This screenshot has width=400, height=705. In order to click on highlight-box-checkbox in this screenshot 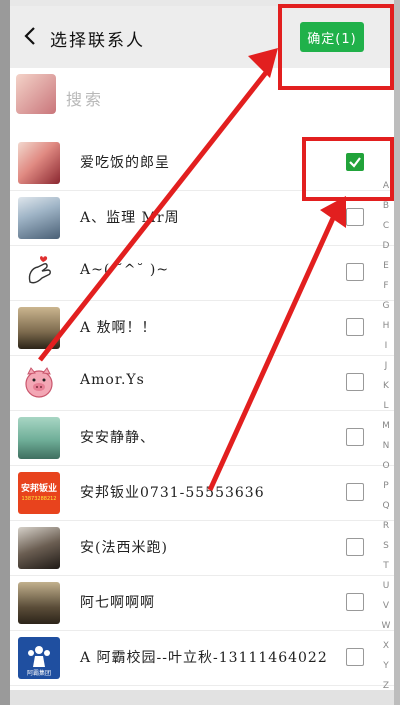, I will do `click(348, 169)`.